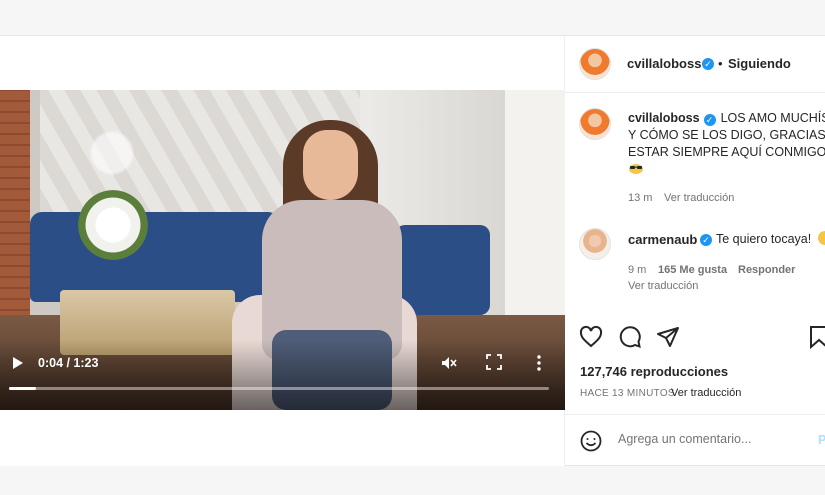  I want to click on comment-username: carmenaub, so click(662, 239).